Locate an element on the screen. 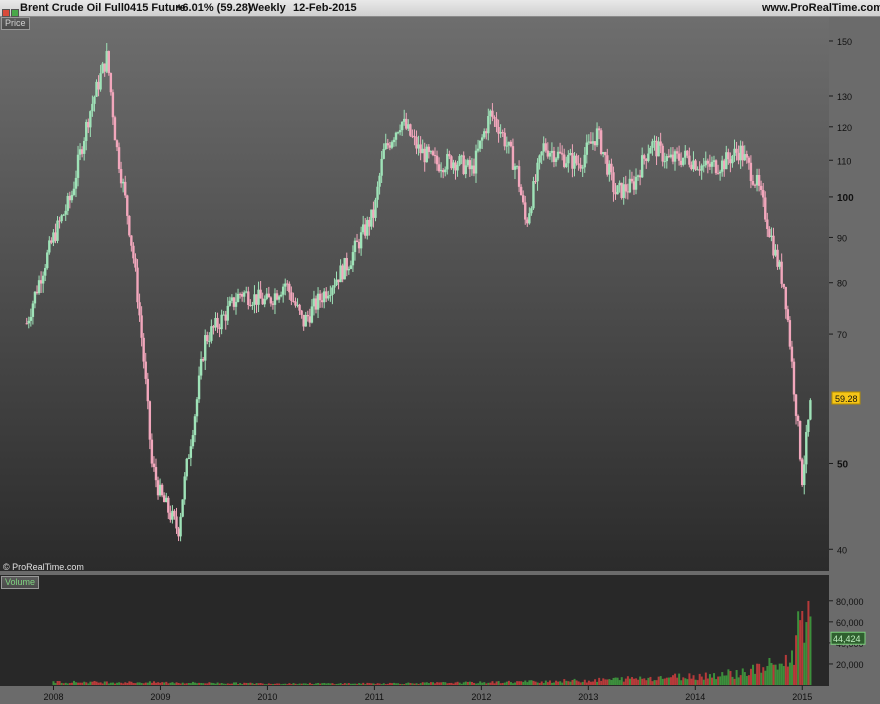 The height and width of the screenshot is (704, 880). price-pane-label: Price is located at coordinates (15, 23).